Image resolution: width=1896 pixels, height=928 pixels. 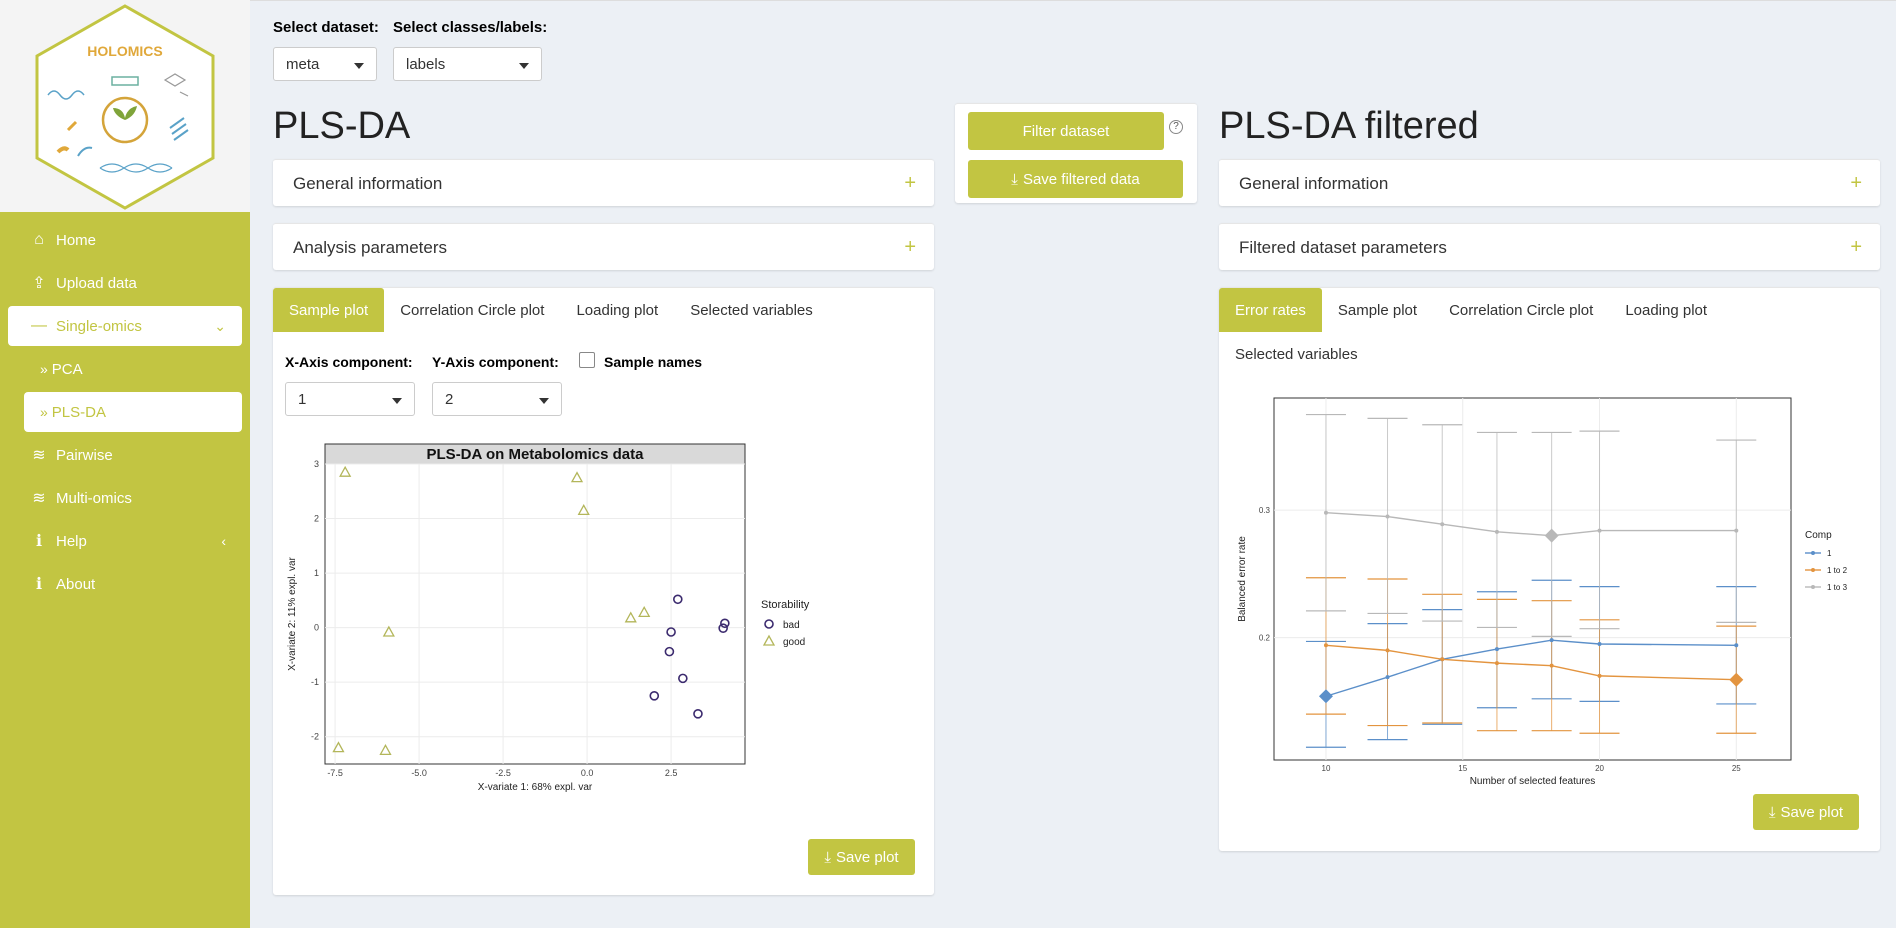 What do you see at coordinates (603, 182) in the screenshot?
I see `general-info-box: General information +` at bounding box center [603, 182].